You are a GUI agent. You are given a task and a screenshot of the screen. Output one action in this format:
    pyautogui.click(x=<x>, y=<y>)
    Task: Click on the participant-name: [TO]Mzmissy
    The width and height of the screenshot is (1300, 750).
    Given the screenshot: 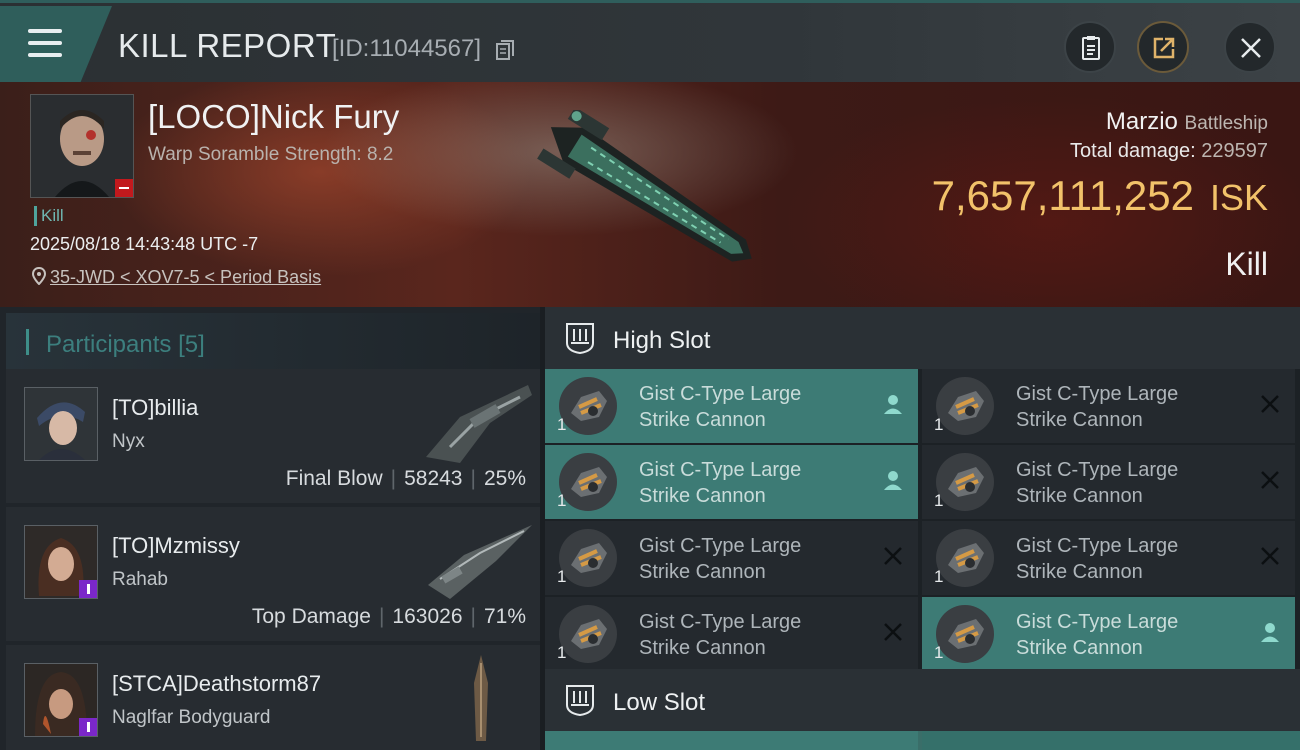 What is the action you would take?
    pyautogui.click(x=176, y=546)
    